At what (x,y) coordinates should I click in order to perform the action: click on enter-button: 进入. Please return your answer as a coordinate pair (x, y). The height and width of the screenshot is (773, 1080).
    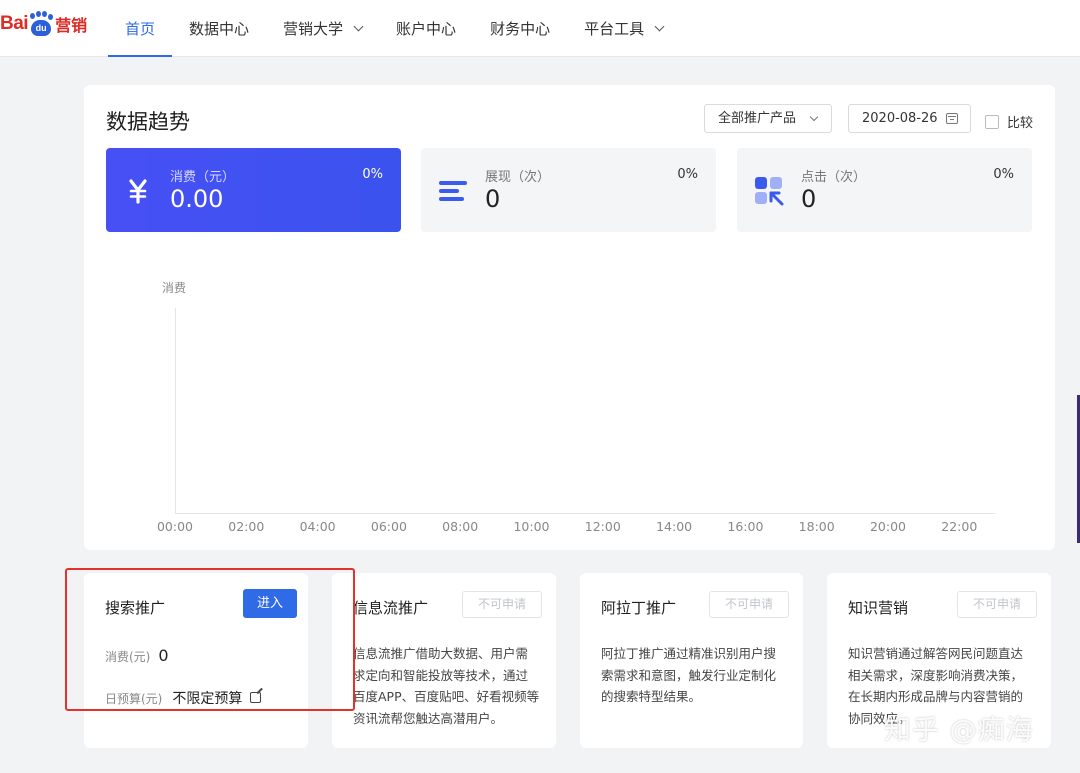
    Looking at the image, I should click on (270, 603).